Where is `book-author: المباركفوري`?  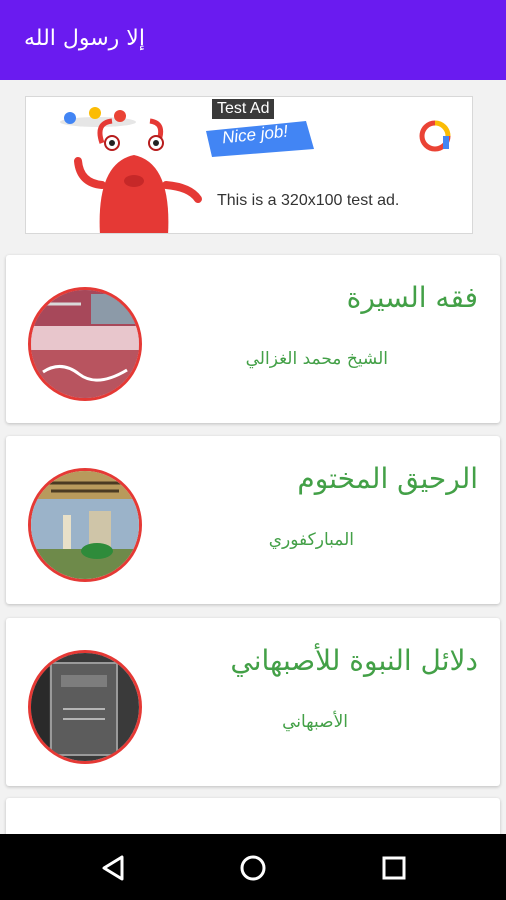
book-author: المباركفوري is located at coordinates (311, 540).